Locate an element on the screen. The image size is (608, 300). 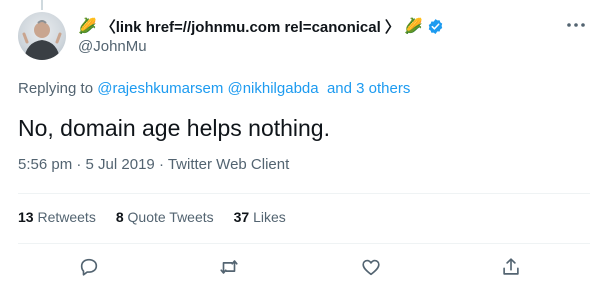
heart-icon is located at coordinates (371, 267).